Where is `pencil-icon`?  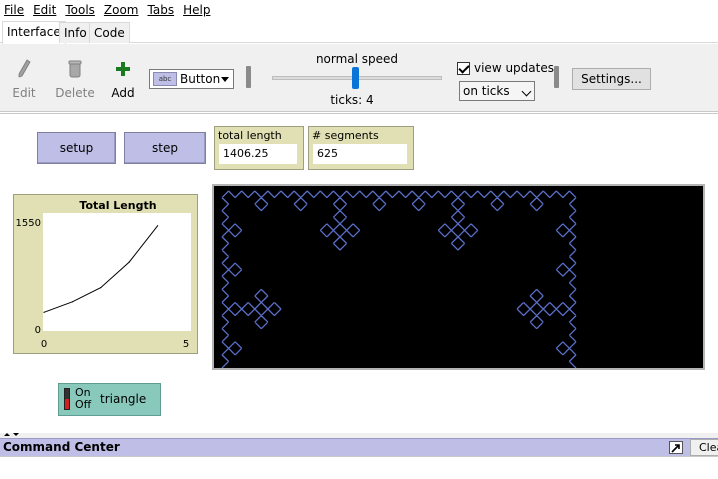
pencil-icon is located at coordinates (24, 69).